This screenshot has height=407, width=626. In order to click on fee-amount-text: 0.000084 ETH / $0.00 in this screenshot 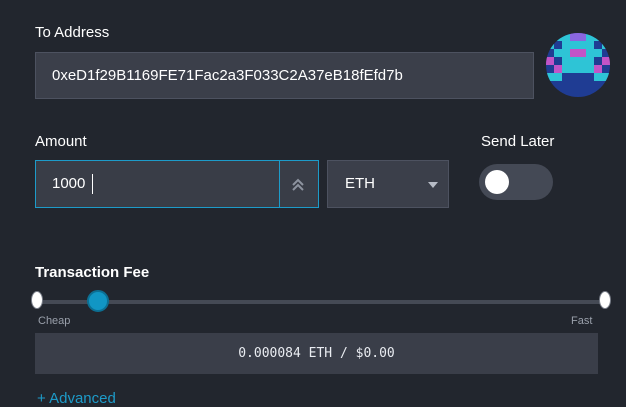, I will do `click(316, 353)`.